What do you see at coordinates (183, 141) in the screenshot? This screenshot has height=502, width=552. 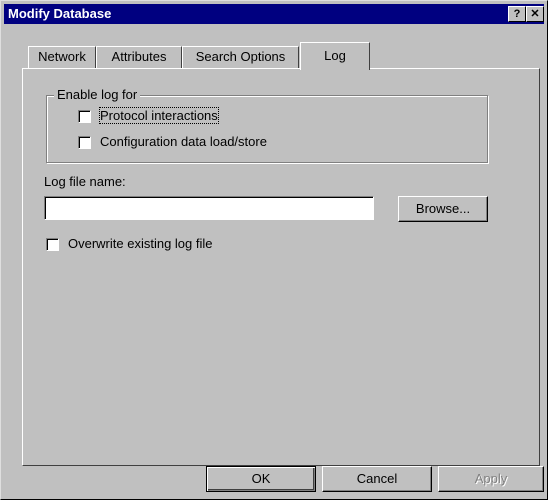 I see `config-data-load-store-label: Configuration data load/store` at bounding box center [183, 141].